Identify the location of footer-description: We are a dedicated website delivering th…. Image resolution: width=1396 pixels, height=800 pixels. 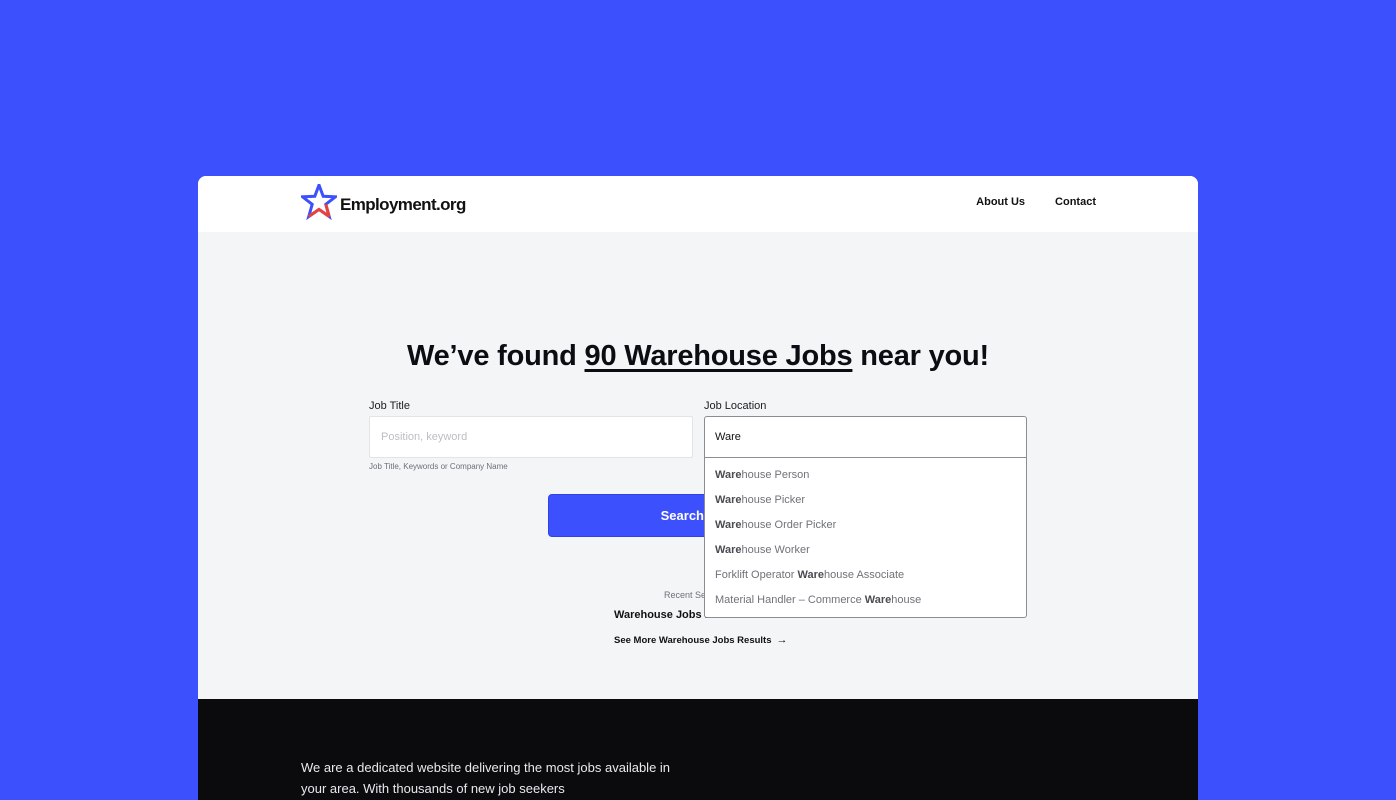
(486, 778).